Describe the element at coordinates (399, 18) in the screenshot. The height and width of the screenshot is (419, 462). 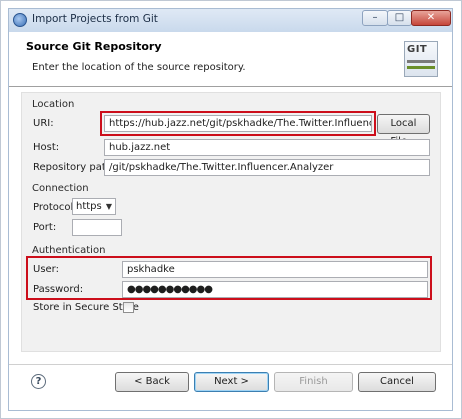
I see `maximize-button: □` at that location.